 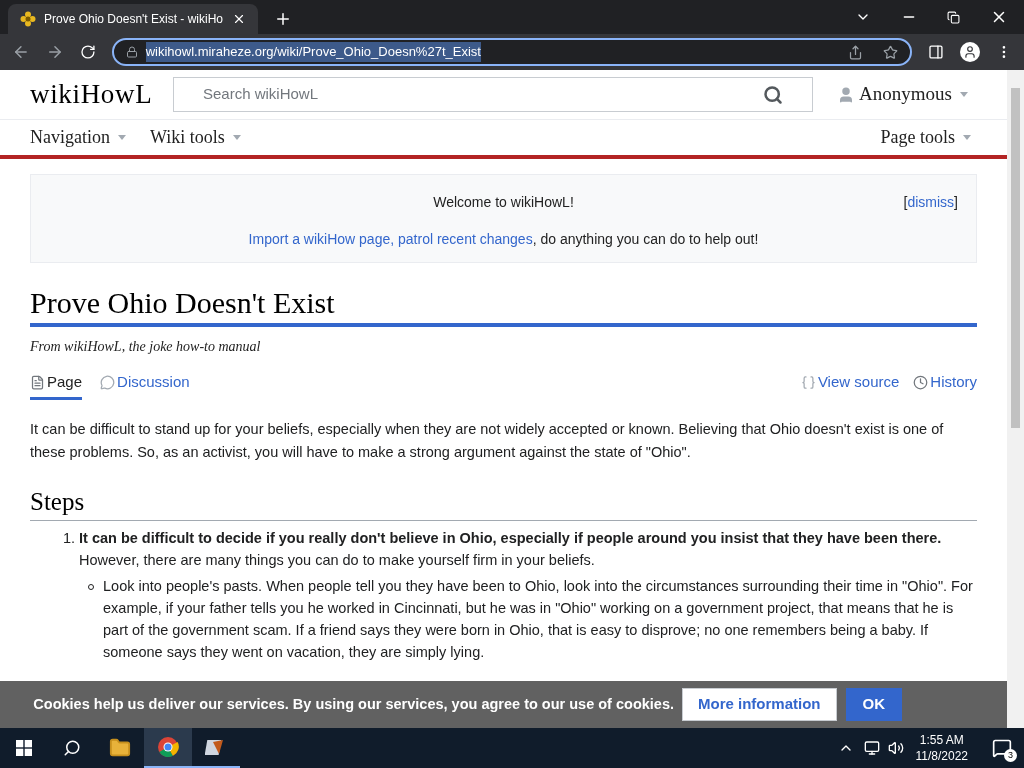 What do you see at coordinates (846, 94) in the screenshot?
I see `user-icon` at bounding box center [846, 94].